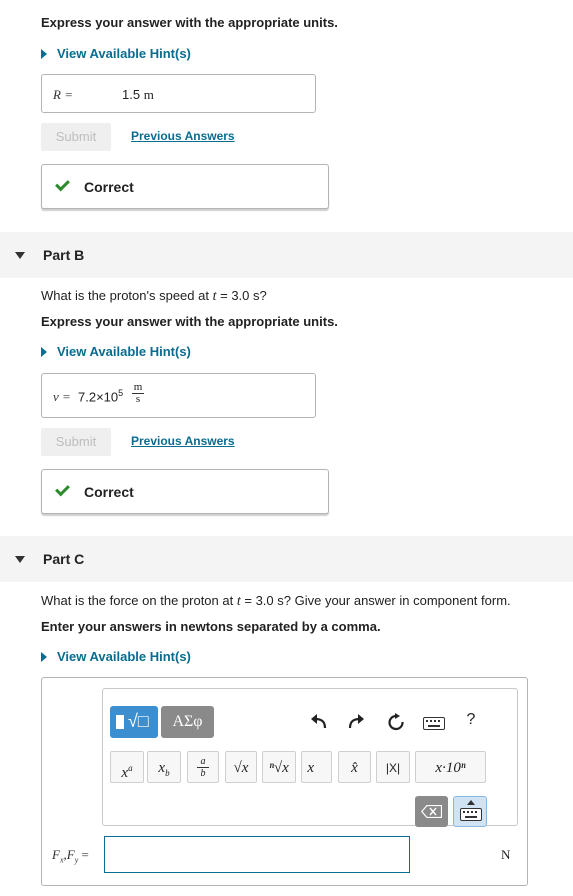  Describe the element at coordinates (62, 396) in the screenshot. I see `answer-label: v =` at that location.